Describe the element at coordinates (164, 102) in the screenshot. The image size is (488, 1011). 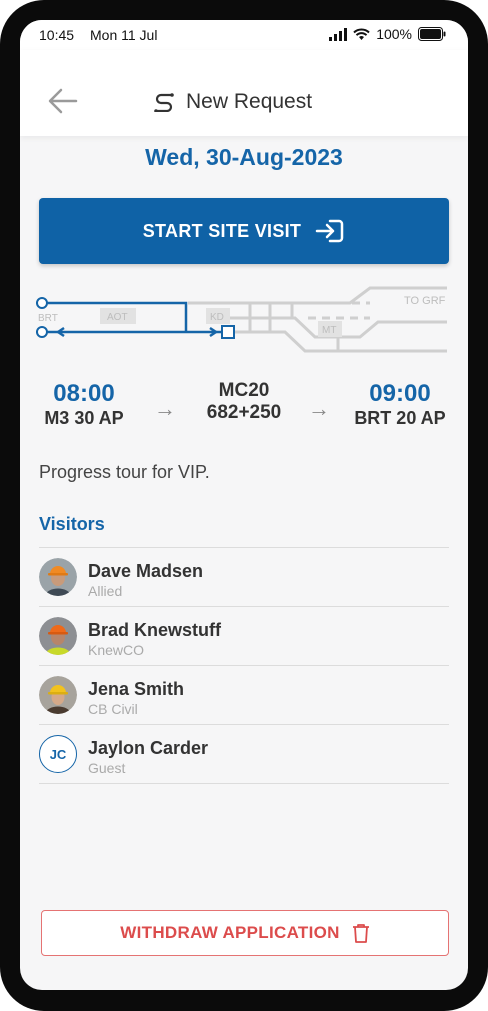
I see `route-icon` at that location.